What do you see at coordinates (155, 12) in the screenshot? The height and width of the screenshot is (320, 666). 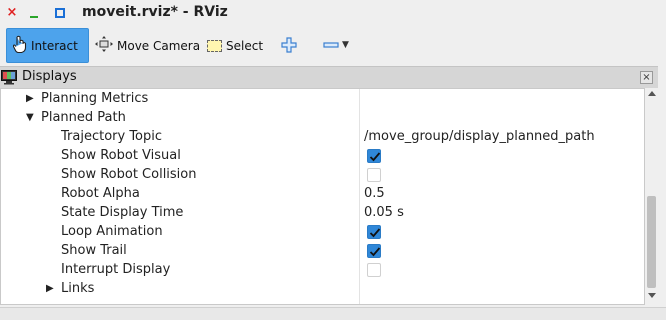 I see `window-title: moveit.rviz* - RViz` at bounding box center [155, 12].